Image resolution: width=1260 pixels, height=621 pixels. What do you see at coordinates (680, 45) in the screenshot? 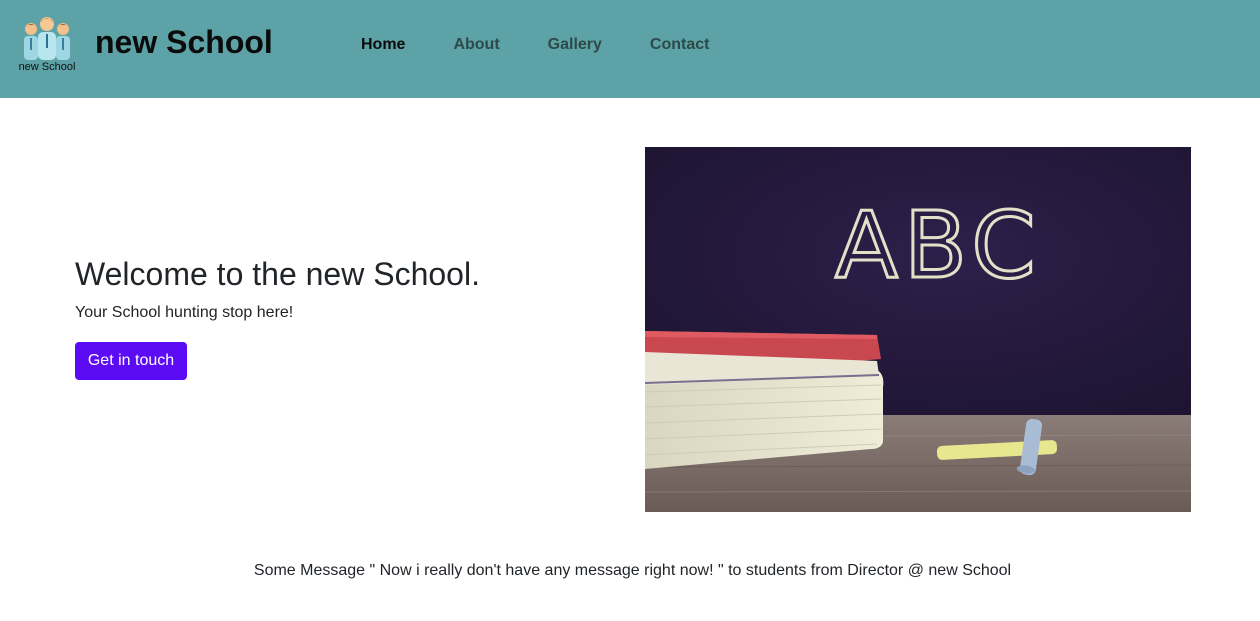
I see `nav-contact: Contact` at bounding box center [680, 45].